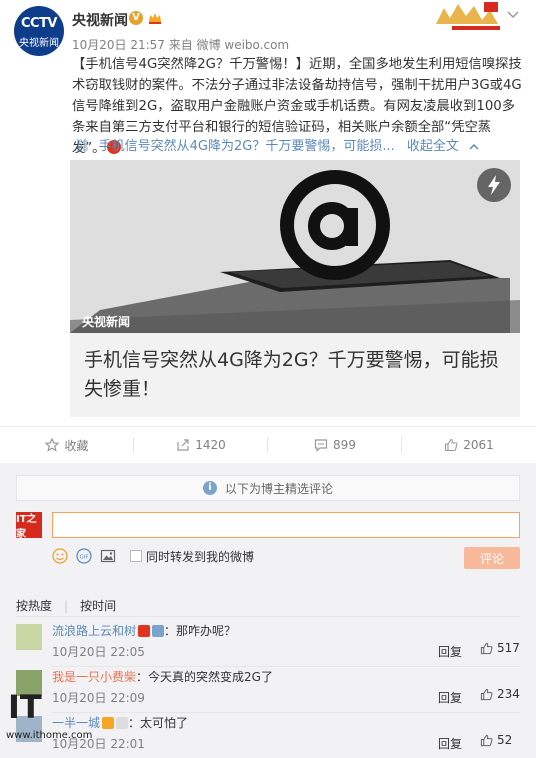 This screenshot has height=758, width=536. What do you see at coordinates (155, 18) in the screenshot?
I see `crown-icon` at bounding box center [155, 18].